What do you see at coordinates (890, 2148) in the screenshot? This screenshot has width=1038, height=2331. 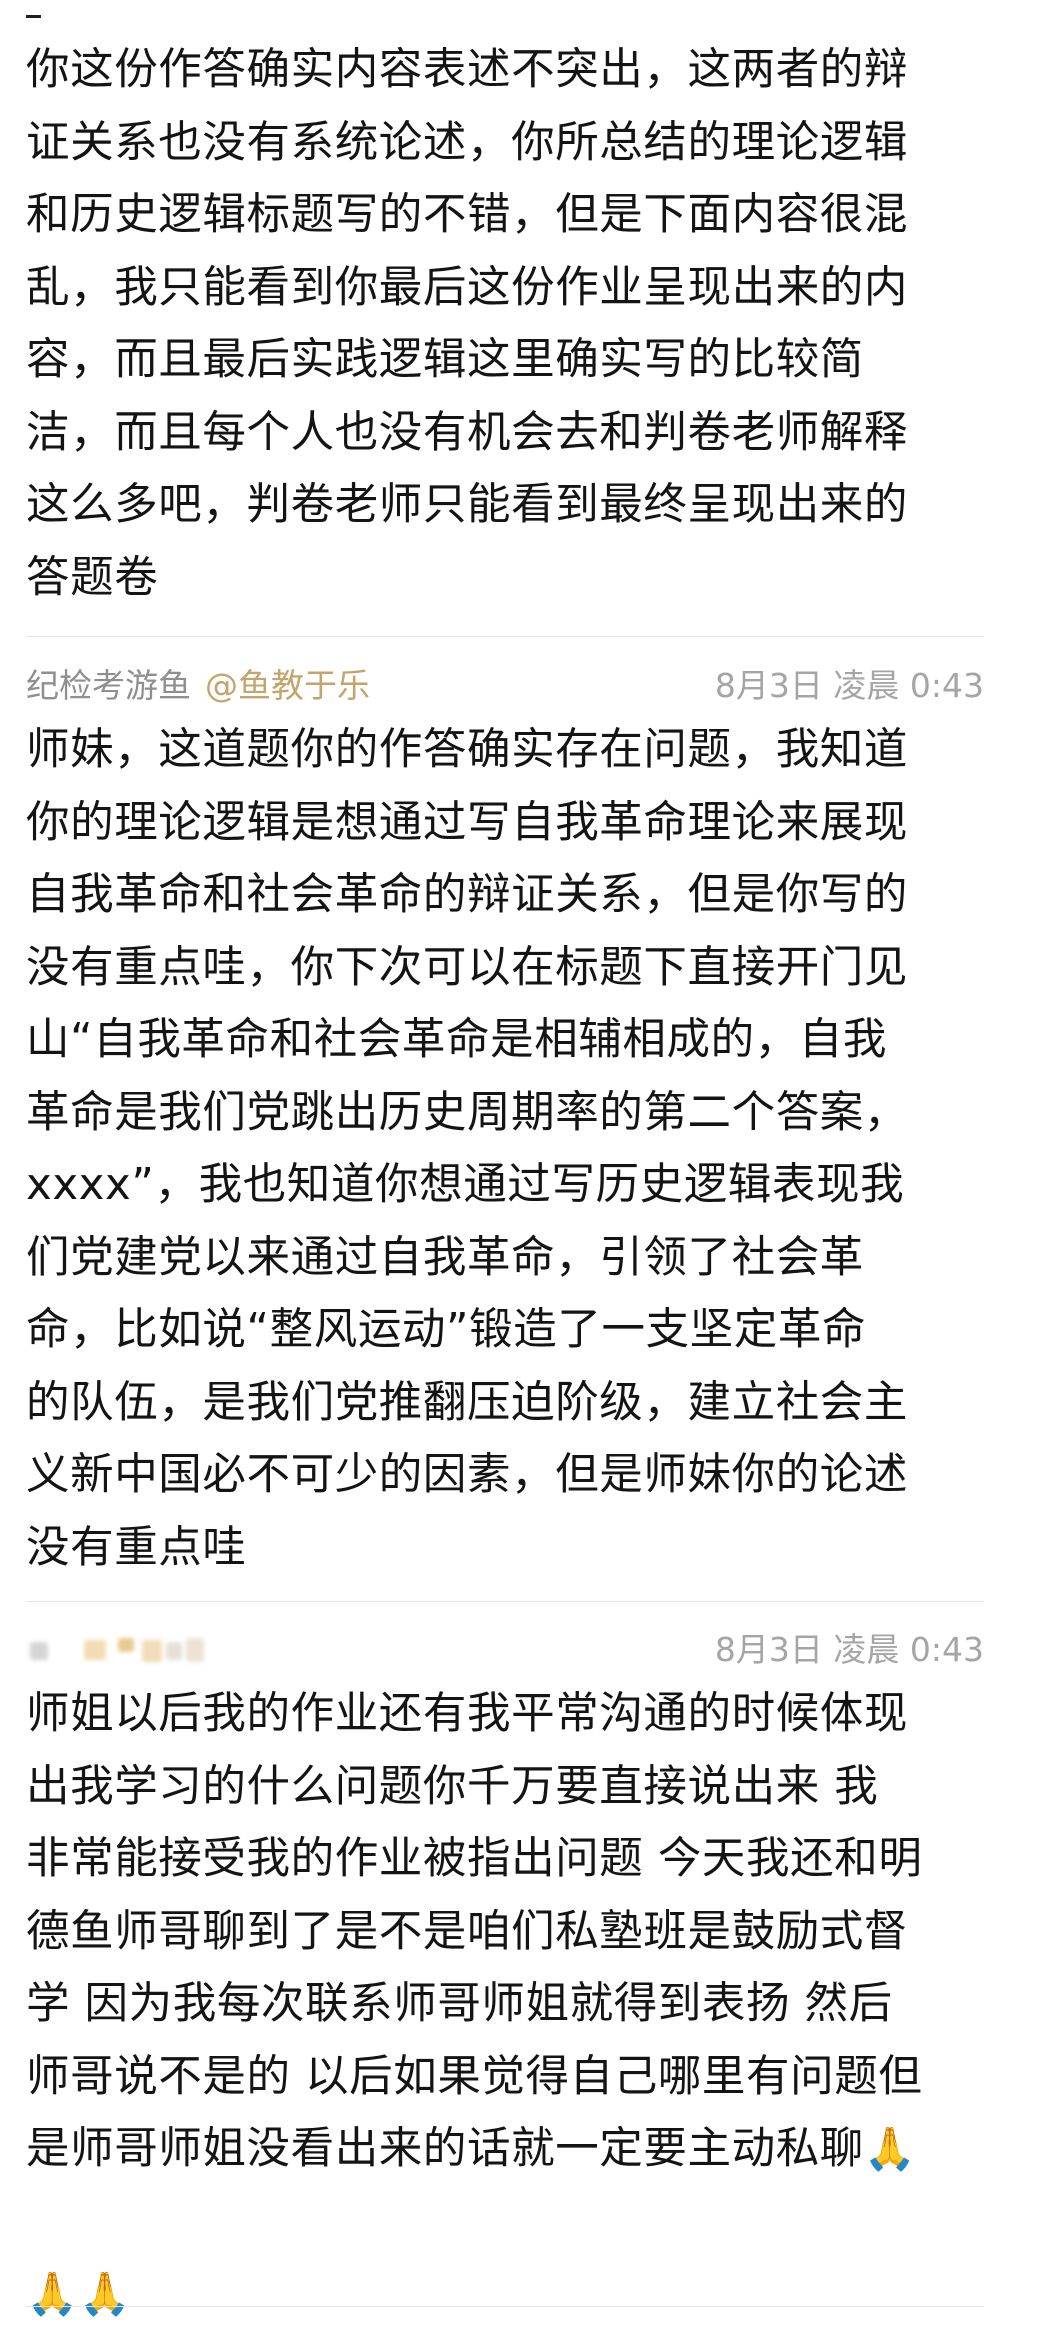 I see `pray-emoji: 🙏` at bounding box center [890, 2148].